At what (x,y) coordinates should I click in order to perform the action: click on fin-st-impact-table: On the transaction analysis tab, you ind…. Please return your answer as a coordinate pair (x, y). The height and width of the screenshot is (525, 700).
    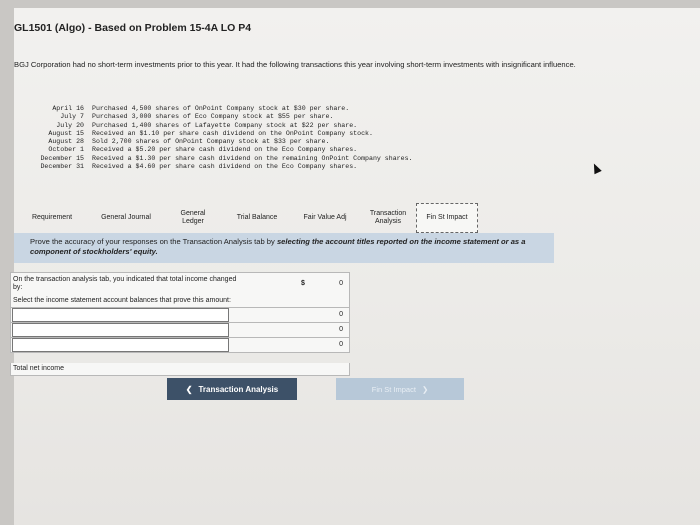
    Looking at the image, I should click on (180, 324).